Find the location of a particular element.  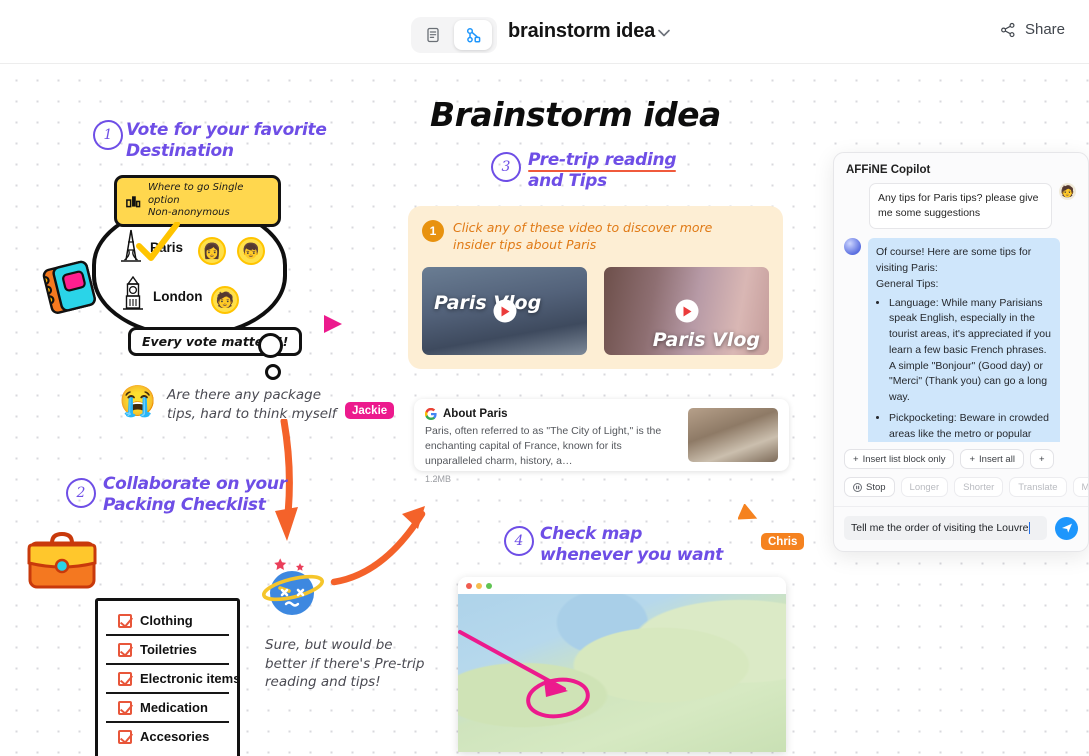

more-button: Mo is located at coordinates (1080, 487).